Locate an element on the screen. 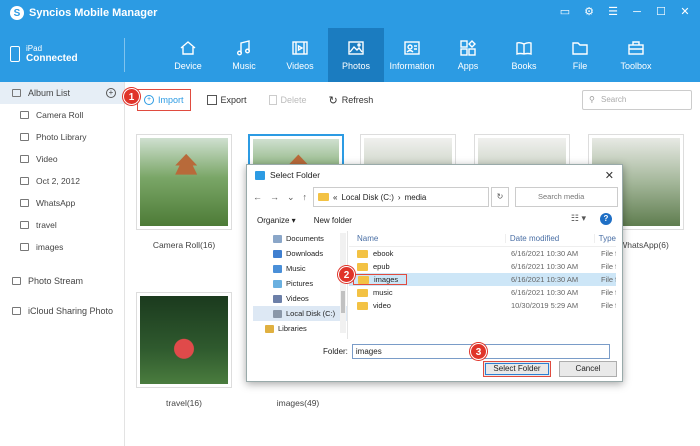 This screenshot has width=700, height=446. nav-books: Books is located at coordinates (524, 55).